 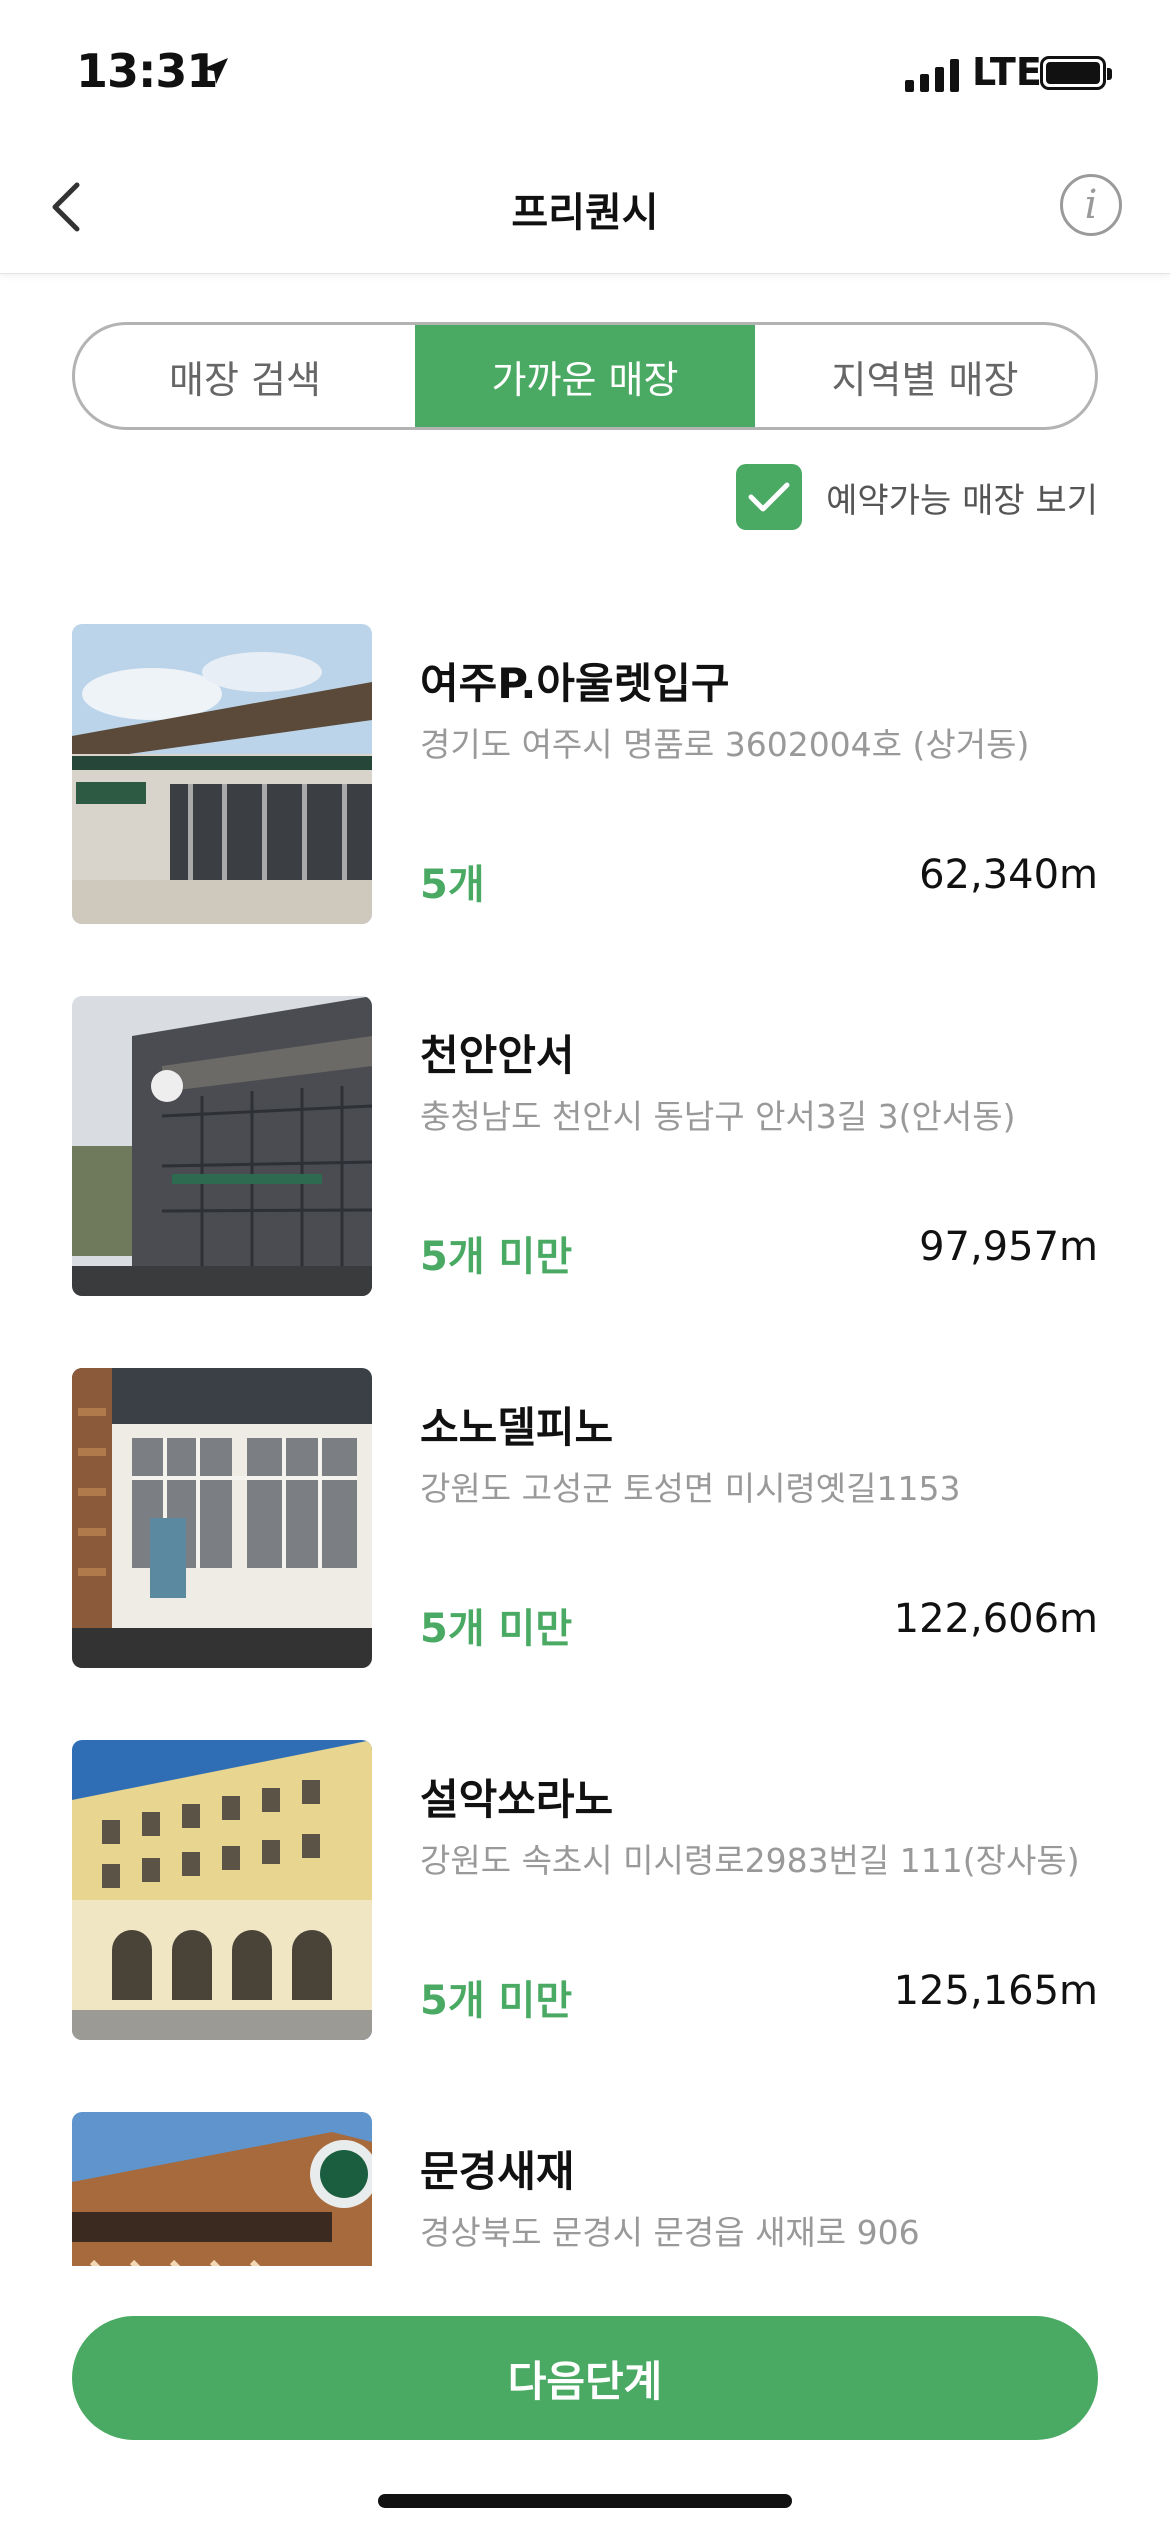 I want to click on tab-store-search: 매장 검색, so click(x=245, y=376).